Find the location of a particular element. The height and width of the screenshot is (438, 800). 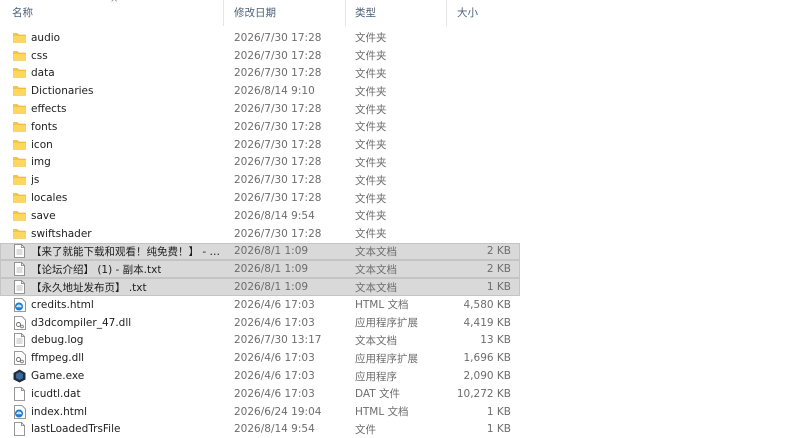

file-name-cell: 【永久地址发布页】 .txt is located at coordinates (112, 287).